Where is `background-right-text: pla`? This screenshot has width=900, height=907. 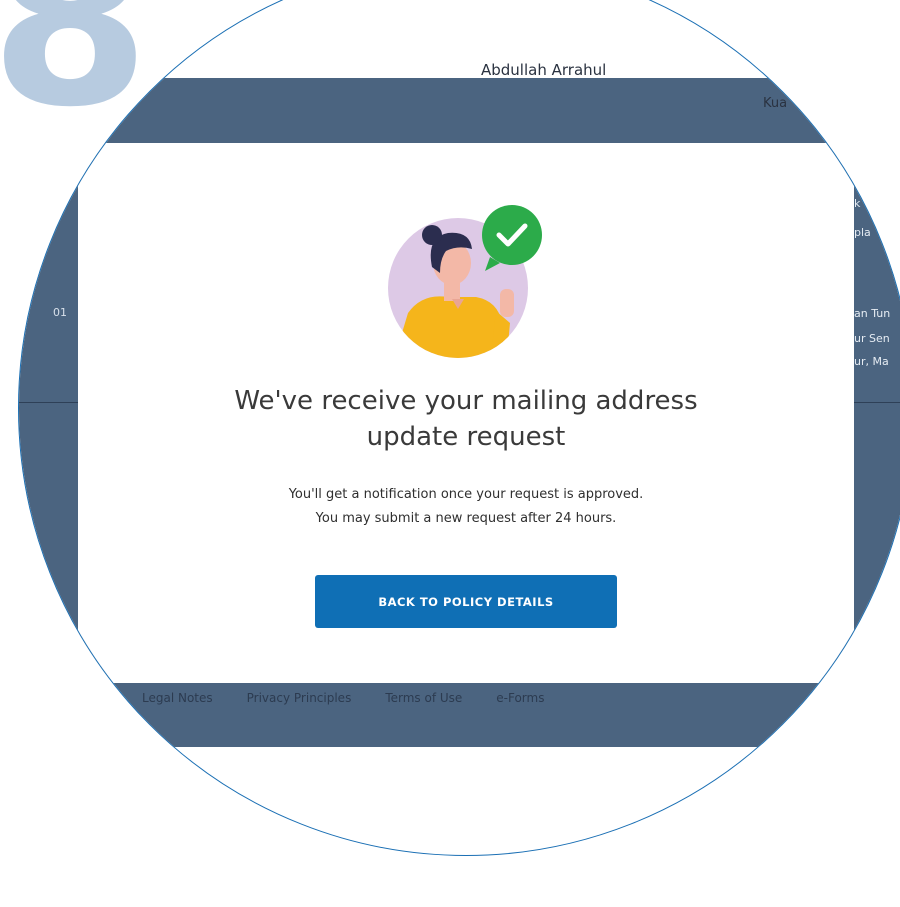
background-right-text: pla is located at coordinates (862, 232).